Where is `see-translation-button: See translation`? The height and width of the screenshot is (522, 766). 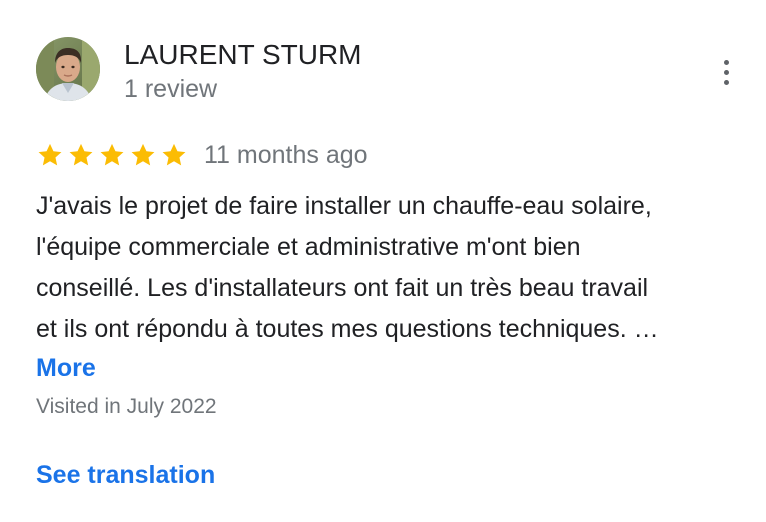 see-translation-button: See translation is located at coordinates (125, 475).